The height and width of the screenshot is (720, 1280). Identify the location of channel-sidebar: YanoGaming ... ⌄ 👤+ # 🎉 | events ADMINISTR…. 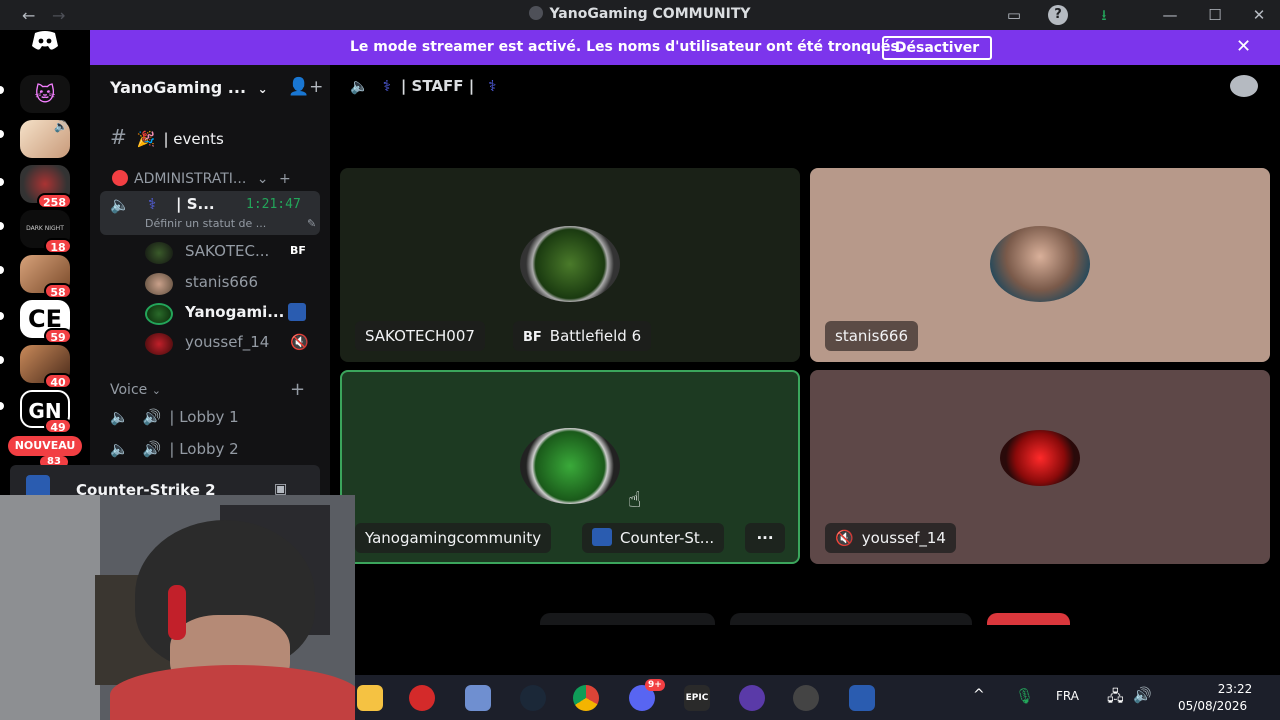
(210, 280).